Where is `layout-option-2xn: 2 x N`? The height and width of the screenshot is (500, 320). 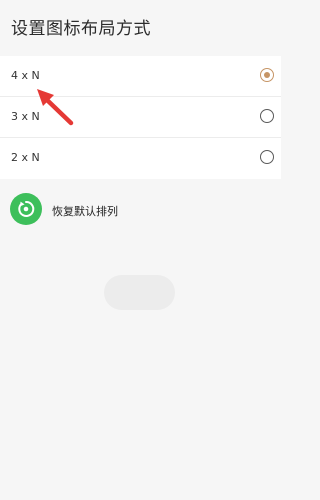
layout-option-2xn: 2 x N is located at coordinates (140, 158).